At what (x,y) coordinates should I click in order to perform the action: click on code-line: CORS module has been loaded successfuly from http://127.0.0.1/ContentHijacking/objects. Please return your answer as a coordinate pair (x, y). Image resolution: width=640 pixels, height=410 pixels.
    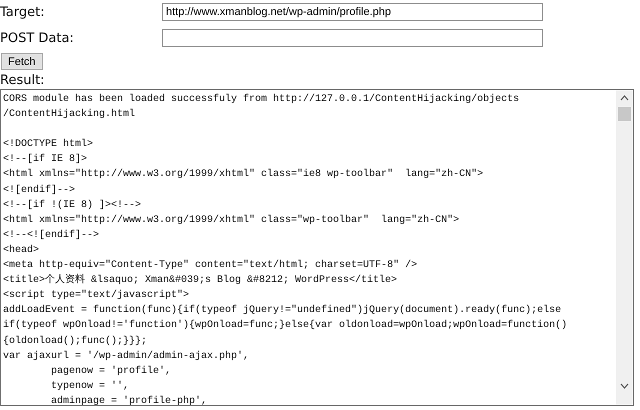
    Looking at the image, I should click on (261, 99).